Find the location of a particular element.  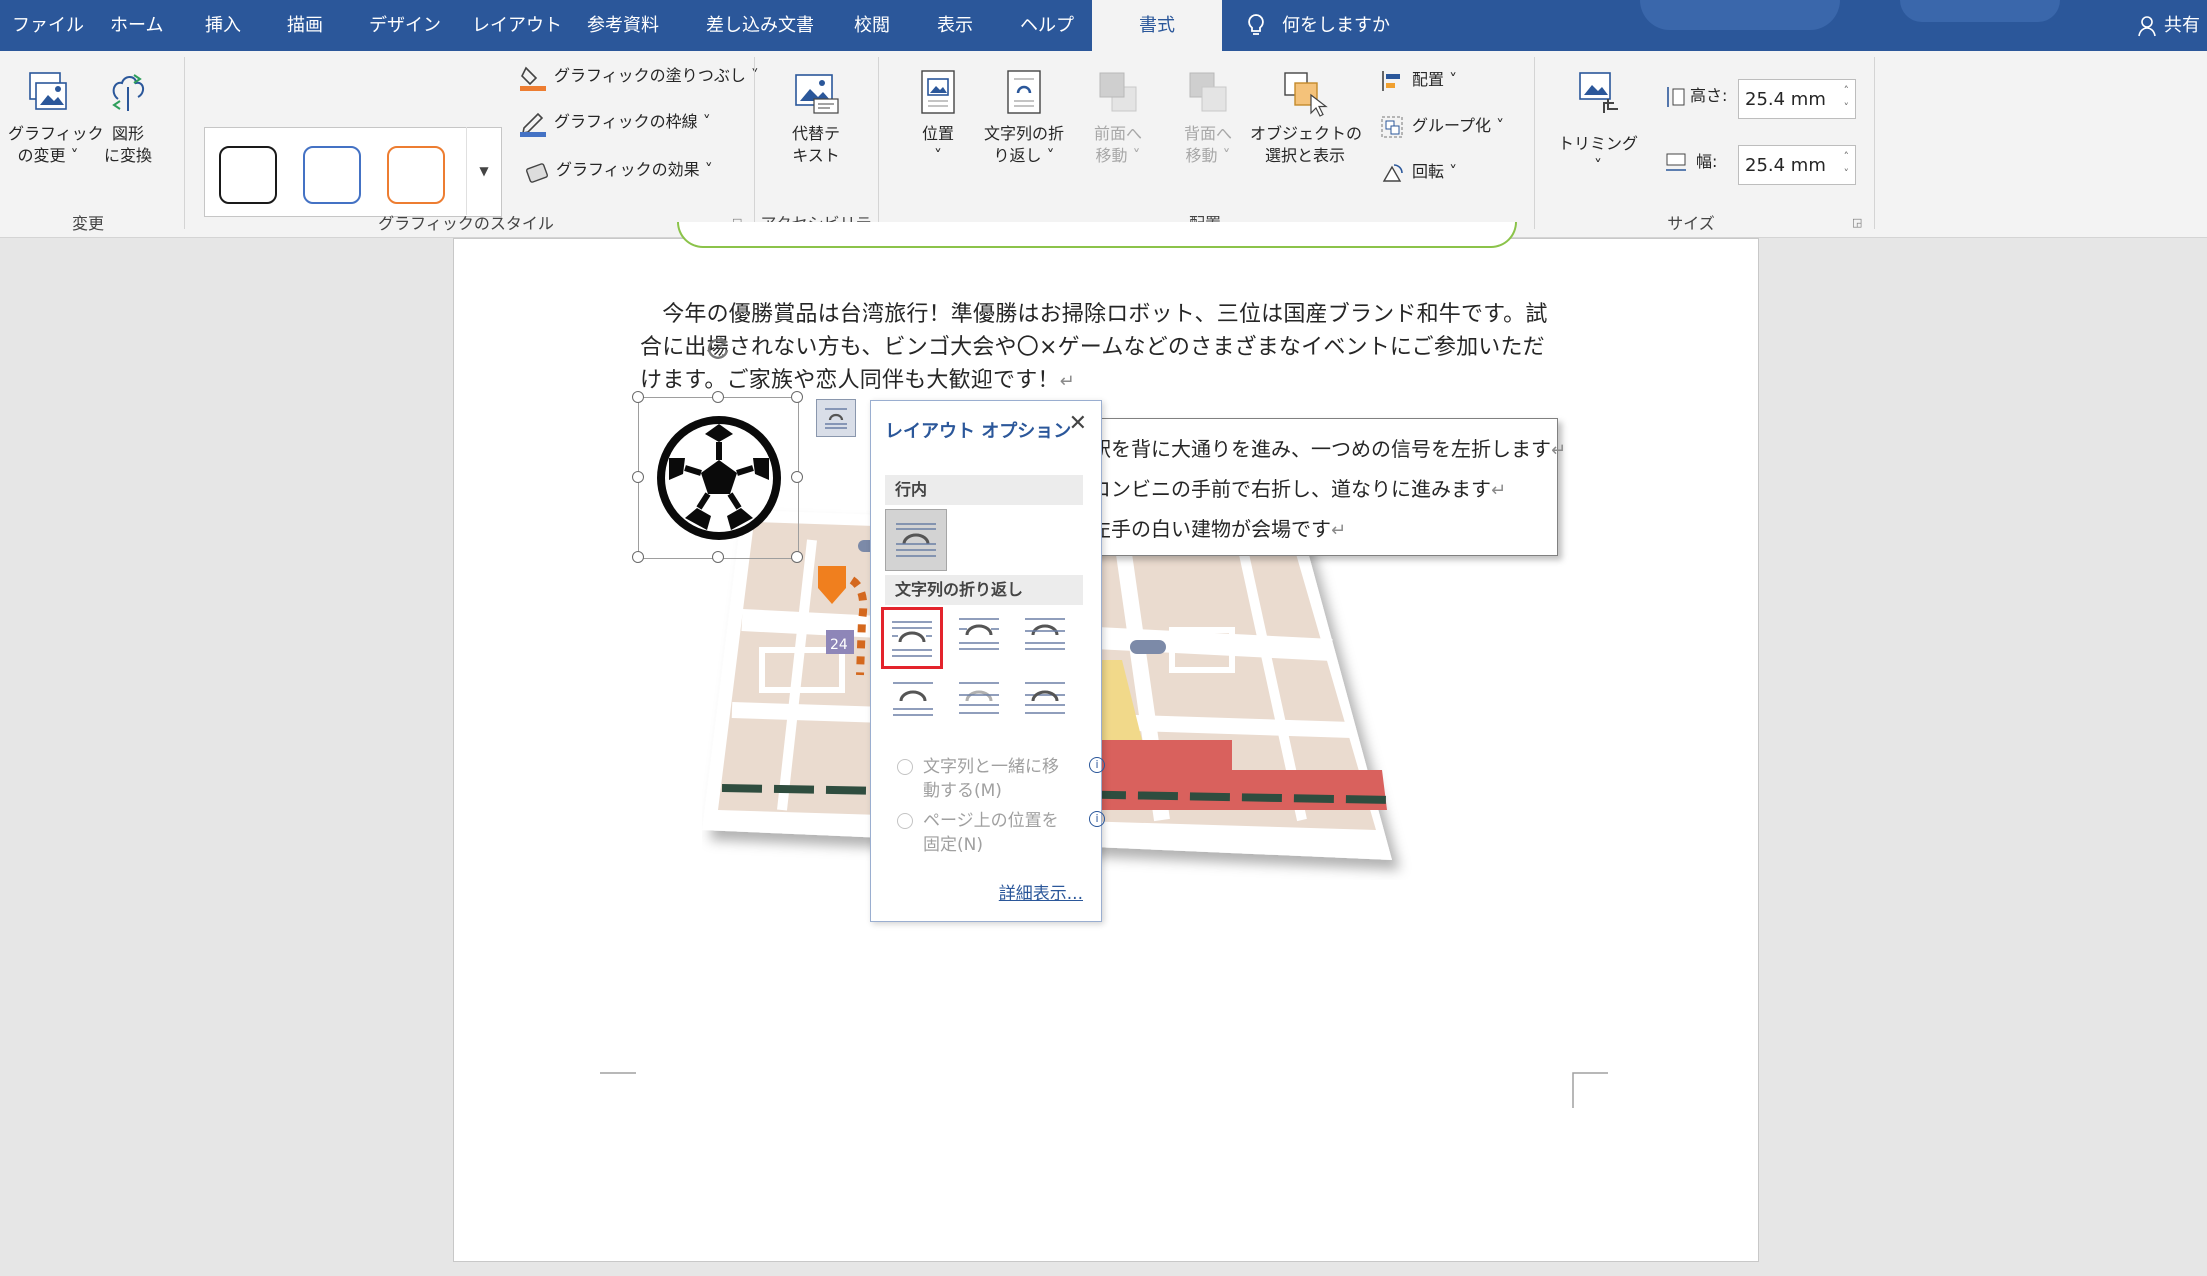

svg-text: 24 is located at coordinates (839, 645).